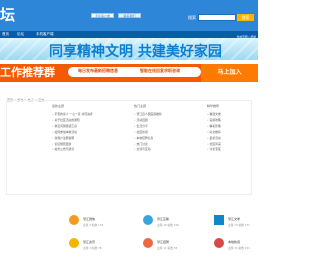 The width and height of the screenshot is (320, 262). I want to click on search-label: 搜索, so click(192, 17).